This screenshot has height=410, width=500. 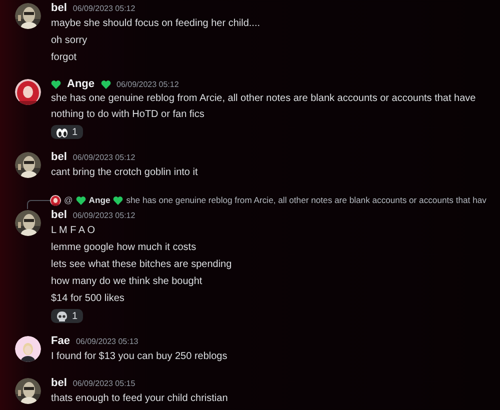 I want to click on timestamp: 06/09/2023 05:15, so click(x=104, y=383).